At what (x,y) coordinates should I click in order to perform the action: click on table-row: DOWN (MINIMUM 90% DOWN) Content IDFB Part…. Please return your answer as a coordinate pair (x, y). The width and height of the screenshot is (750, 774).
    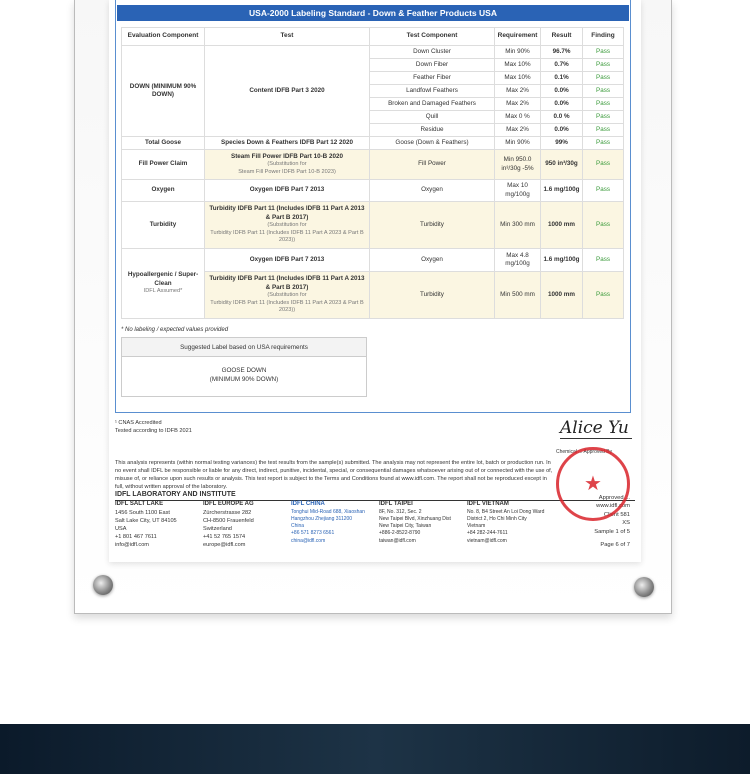
    Looking at the image, I should click on (372, 91).